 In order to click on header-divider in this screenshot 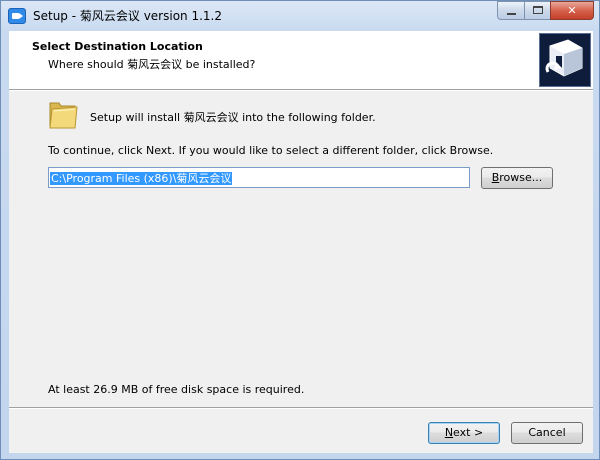, I will do `click(301, 90)`.